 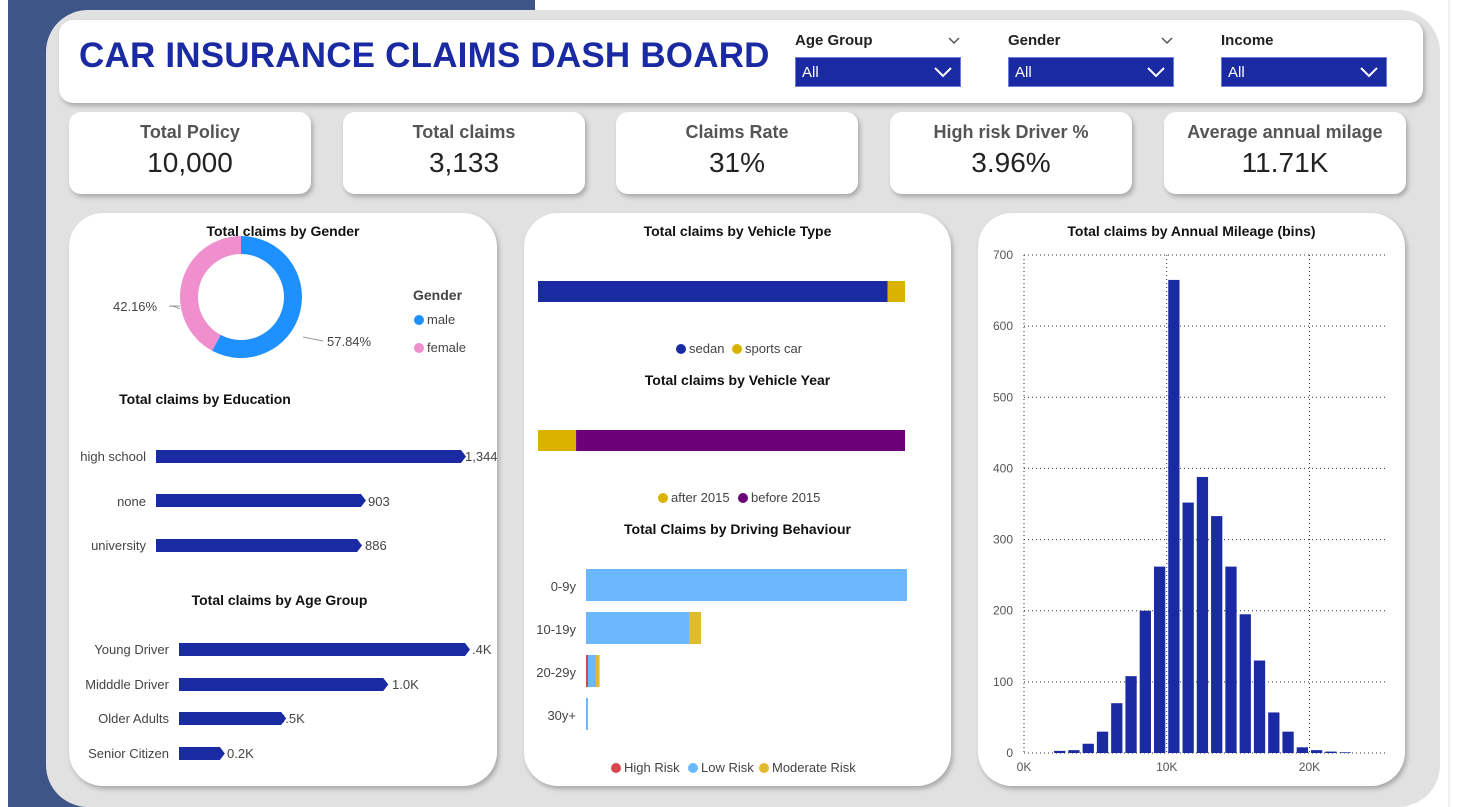 What do you see at coordinates (1166, 767) in the screenshot?
I see `x-tick-label: 10K` at bounding box center [1166, 767].